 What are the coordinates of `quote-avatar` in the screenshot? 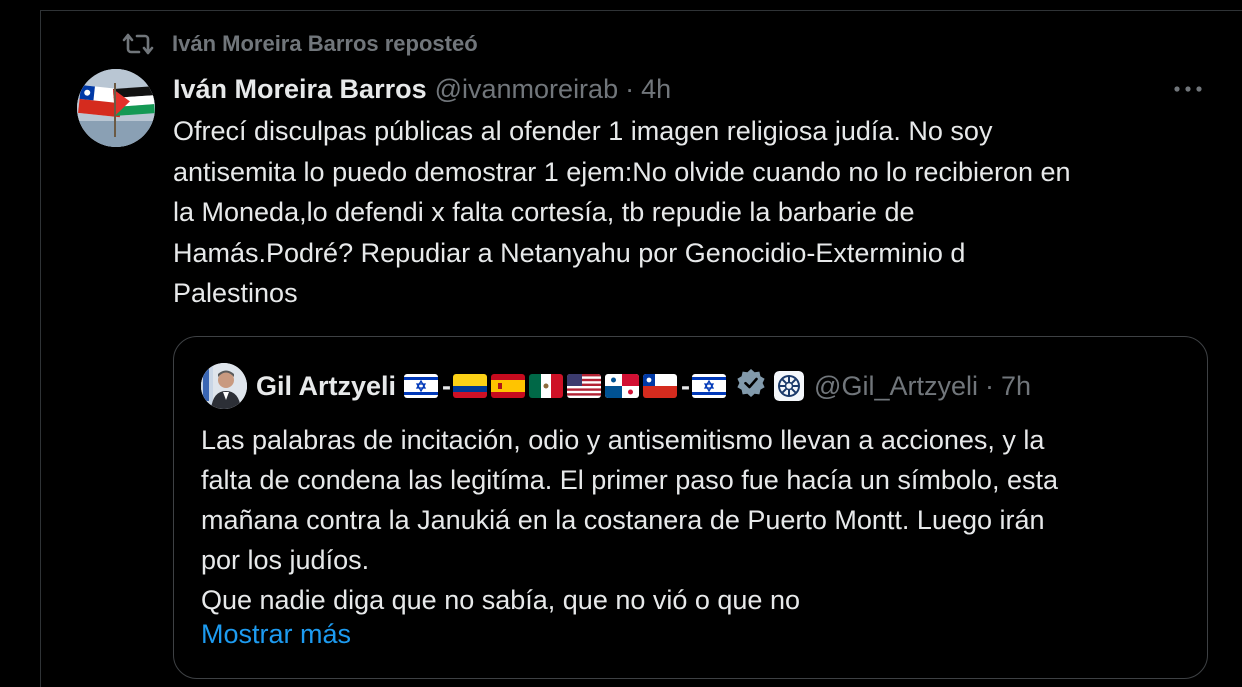 It's located at (224, 386).